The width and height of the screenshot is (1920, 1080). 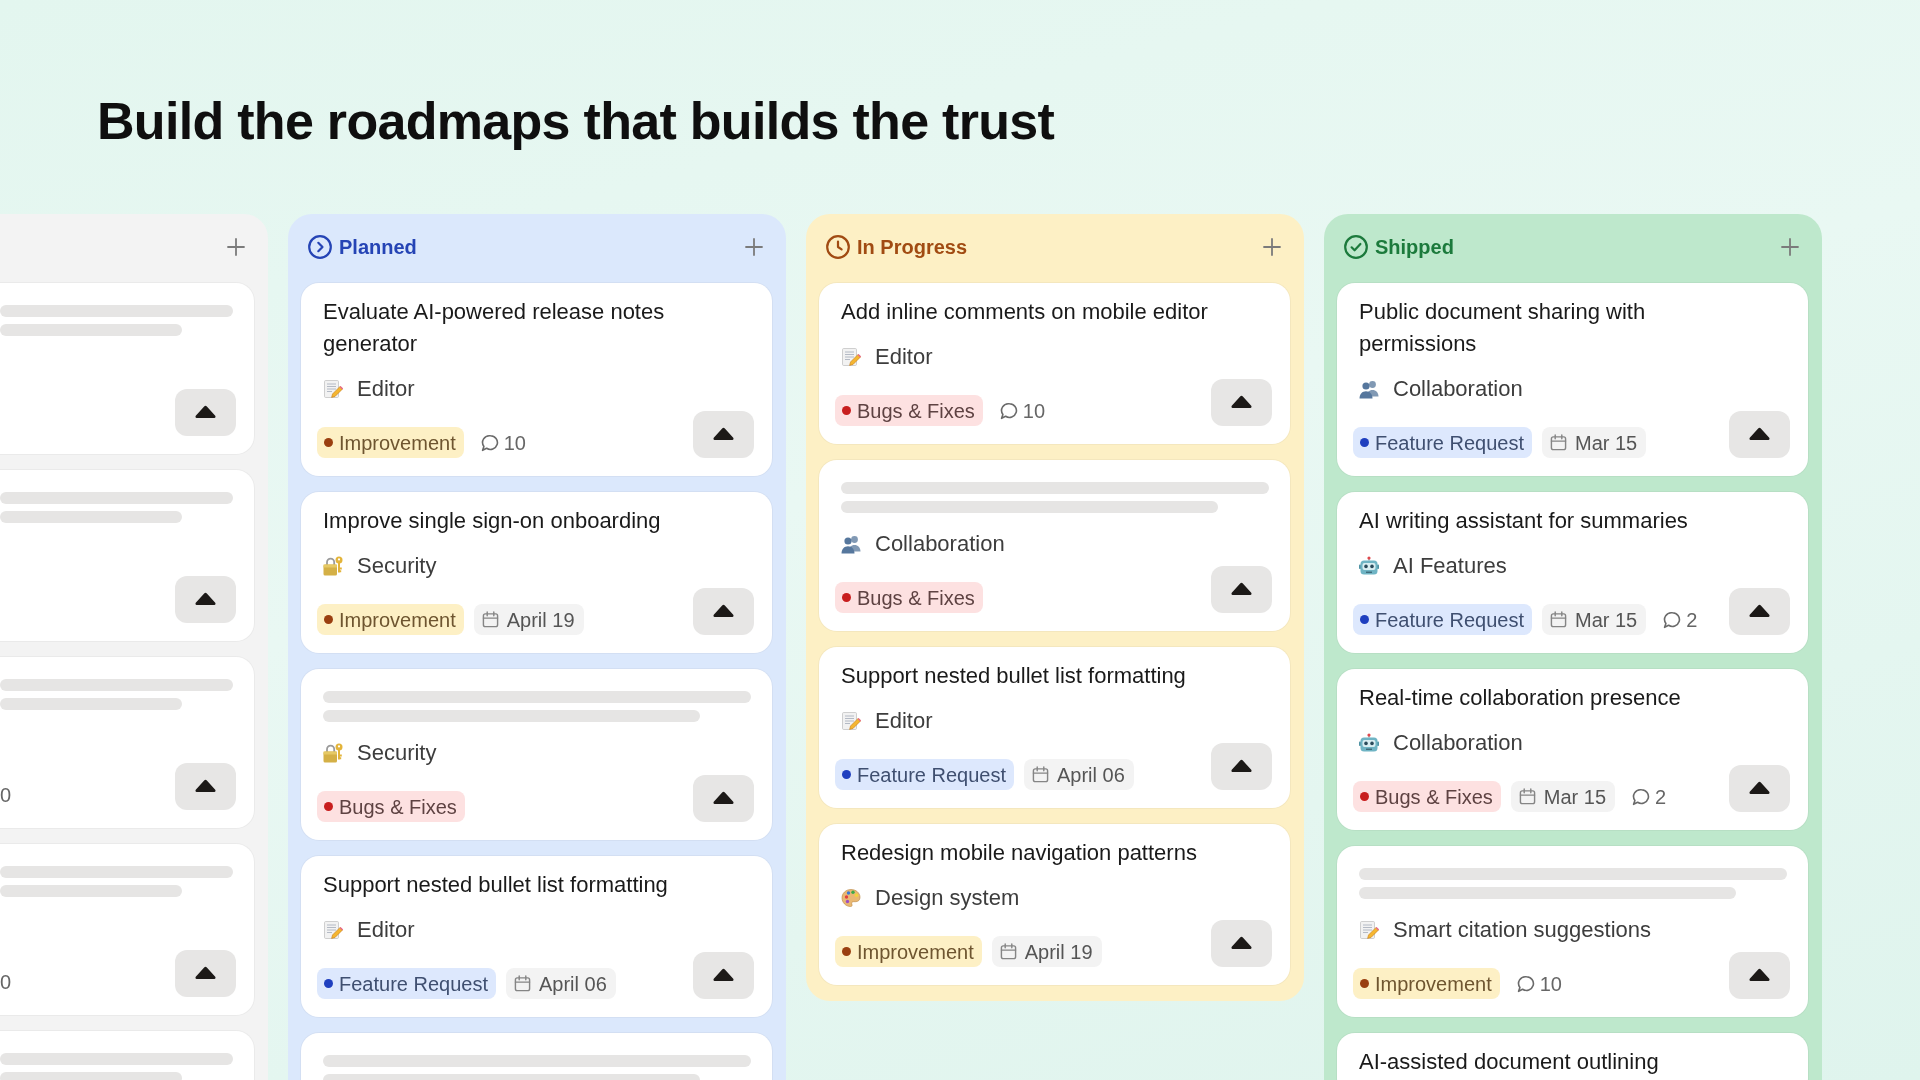 I want to click on chevron-circle-icon, so click(x=320, y=247).